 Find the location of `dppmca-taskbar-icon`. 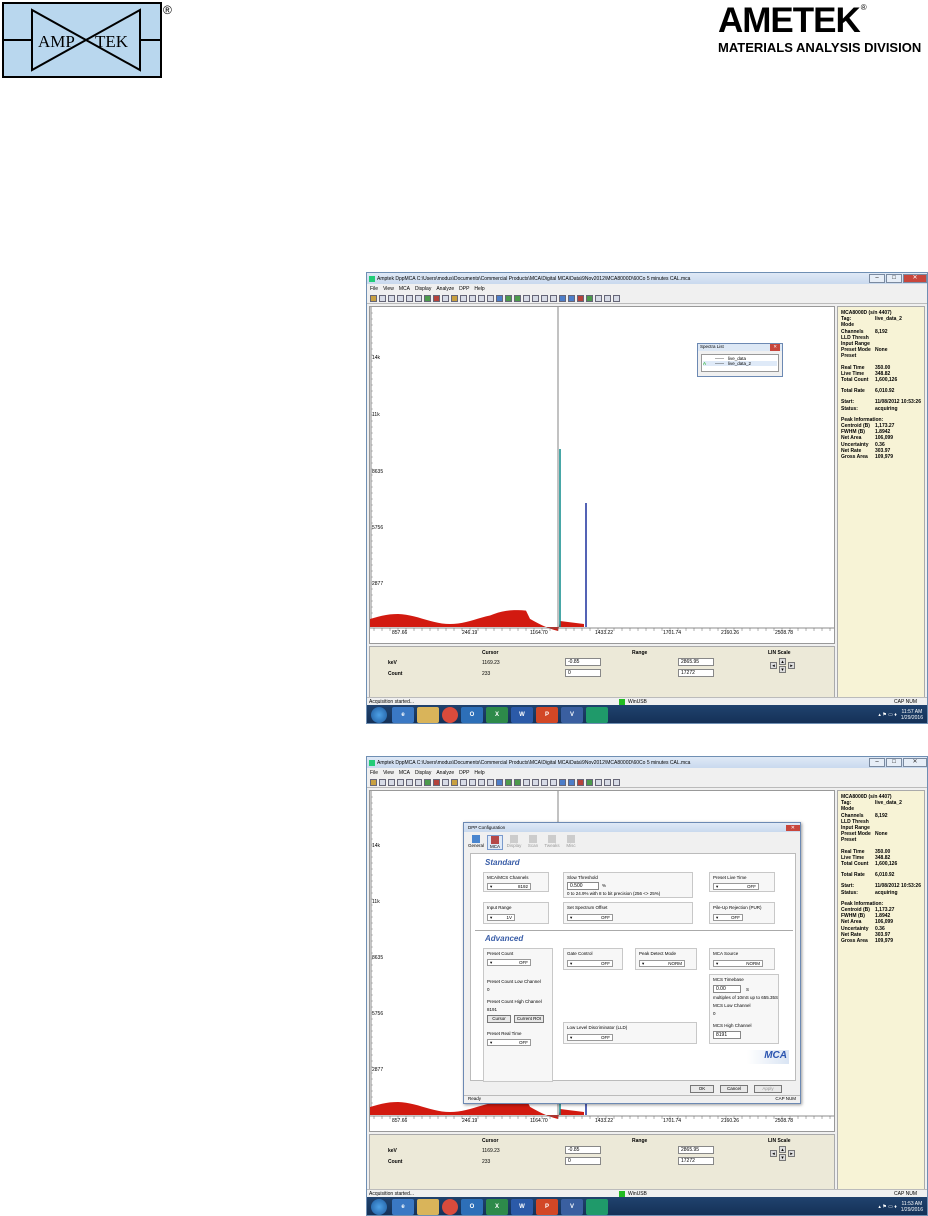

dppmca-taskbar-icon is located at coordinates (597, 714).